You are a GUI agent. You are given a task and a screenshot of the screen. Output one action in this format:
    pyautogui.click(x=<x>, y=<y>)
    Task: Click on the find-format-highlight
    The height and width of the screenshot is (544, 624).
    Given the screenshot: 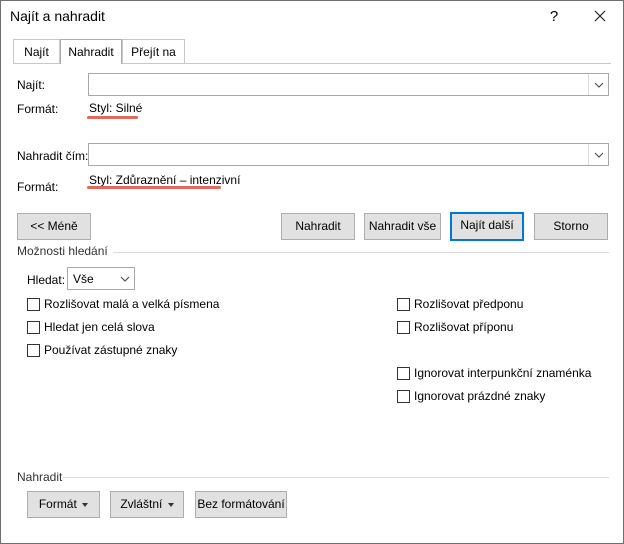 What is the action you would take?
    pyautogui.click(x=112, y=117)
    